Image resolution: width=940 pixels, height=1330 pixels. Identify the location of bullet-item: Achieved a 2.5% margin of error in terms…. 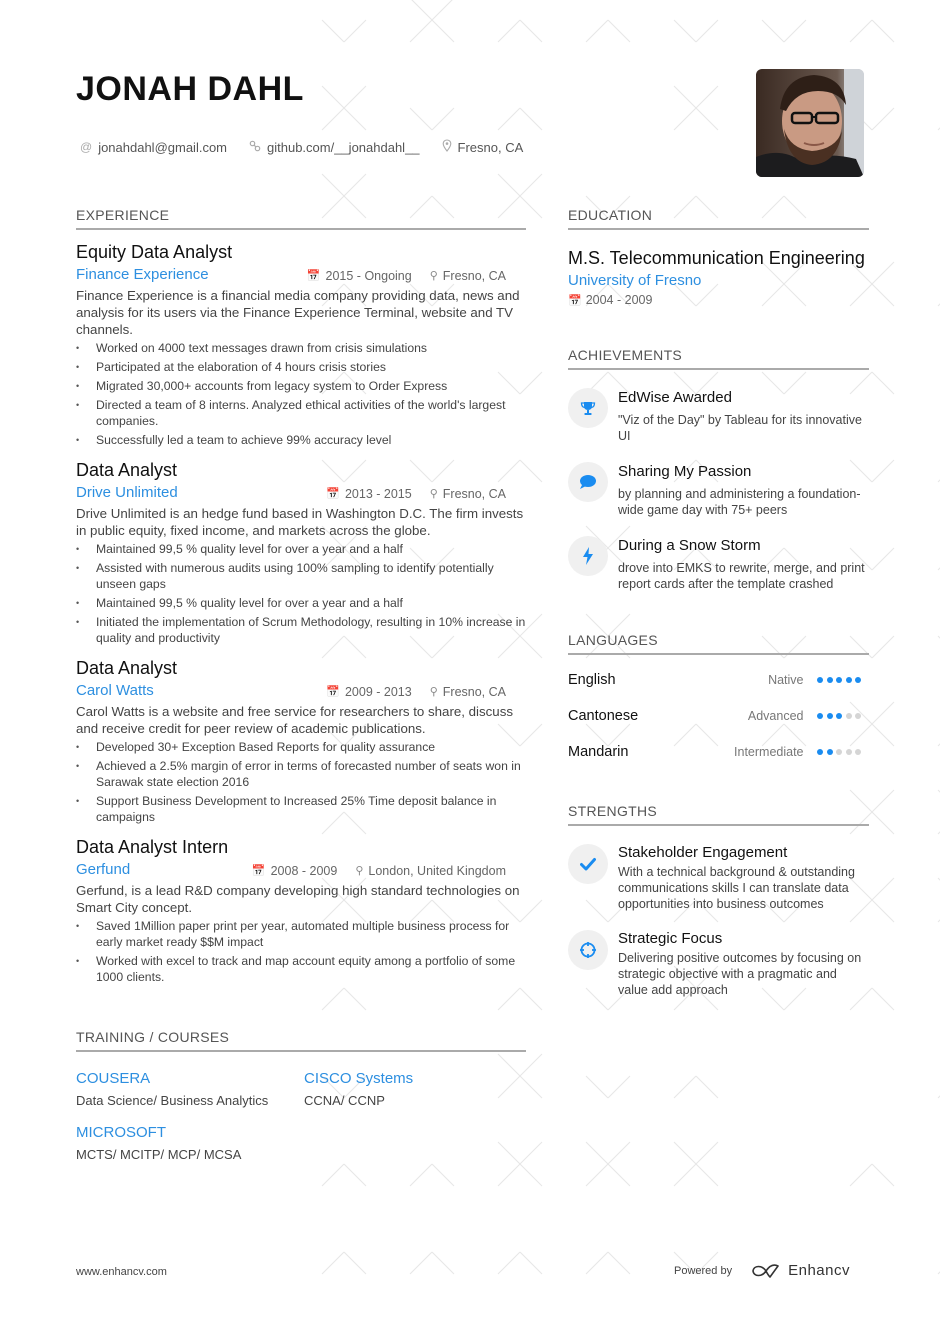
(301, 774).